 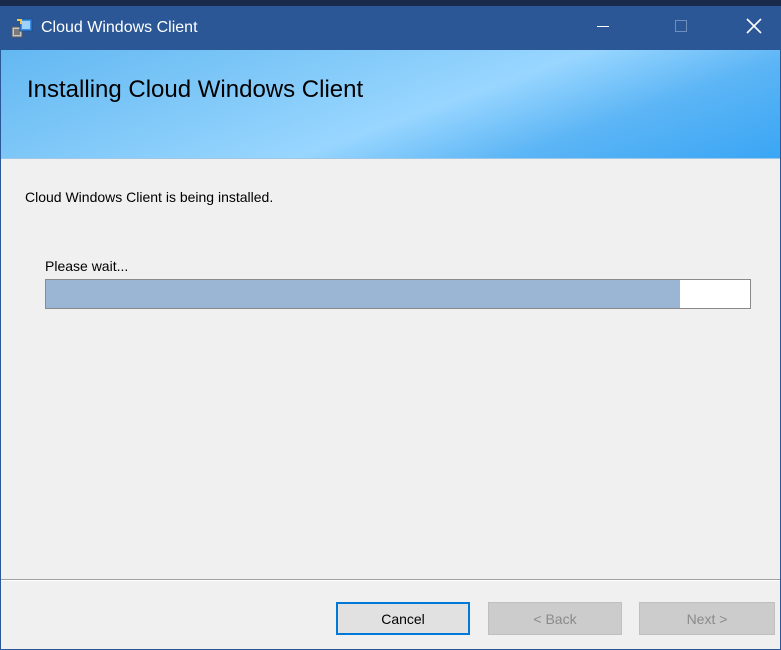 What do you see at coordinates (555, 618) in the screenshot?
I see `back-button: < Back` at bounding box center [555, 618].